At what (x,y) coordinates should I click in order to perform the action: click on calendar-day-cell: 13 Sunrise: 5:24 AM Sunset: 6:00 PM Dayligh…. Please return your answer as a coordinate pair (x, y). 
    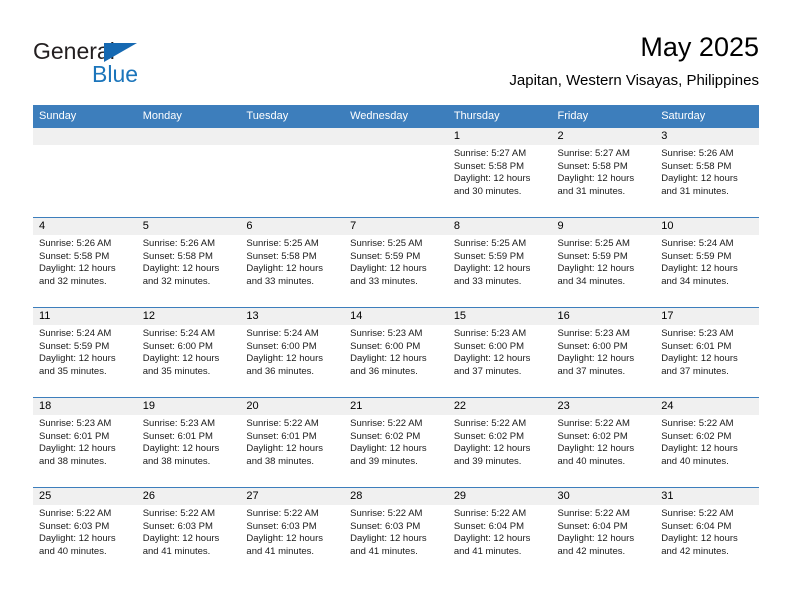
    Looking at the image, I should click on (292, 352).